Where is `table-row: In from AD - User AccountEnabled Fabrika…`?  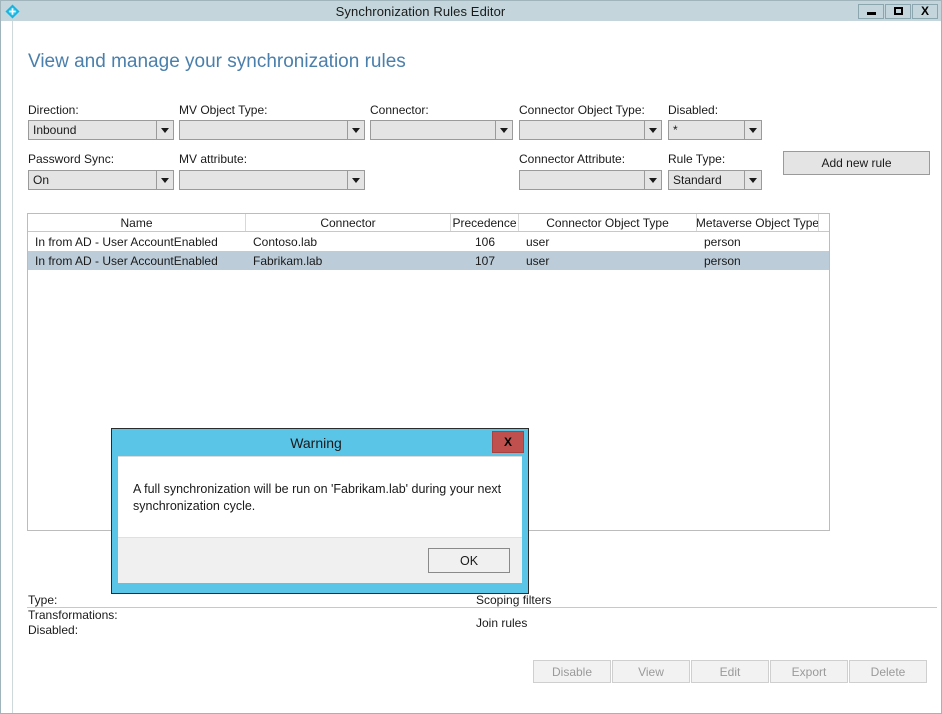 table-row: In from AD - User AccountEnabled Fabrika… is located at coordinates (428, 260).